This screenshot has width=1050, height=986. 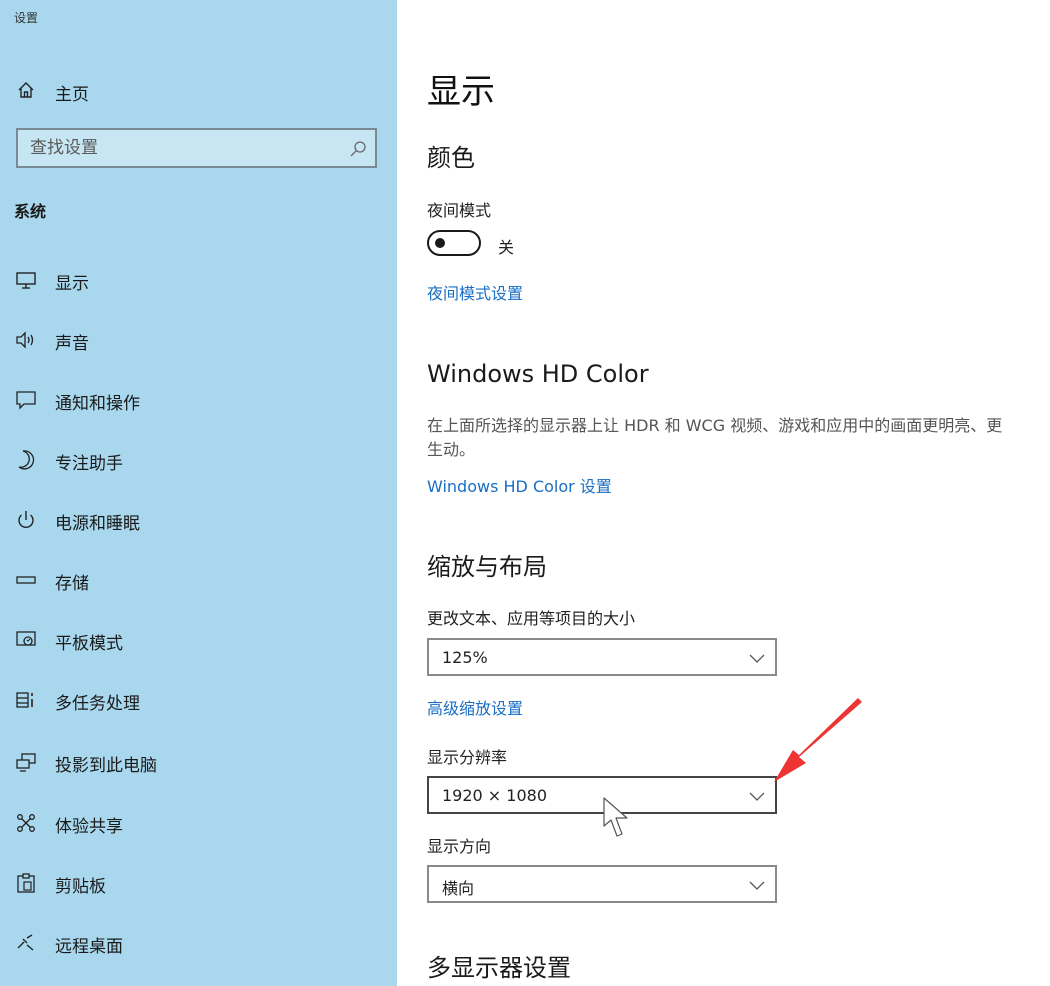 What do you see at coordinates (198, 580) in the screenshot?
I see `sidebar-item-storage: 存储` at bounding box center [198, 580].